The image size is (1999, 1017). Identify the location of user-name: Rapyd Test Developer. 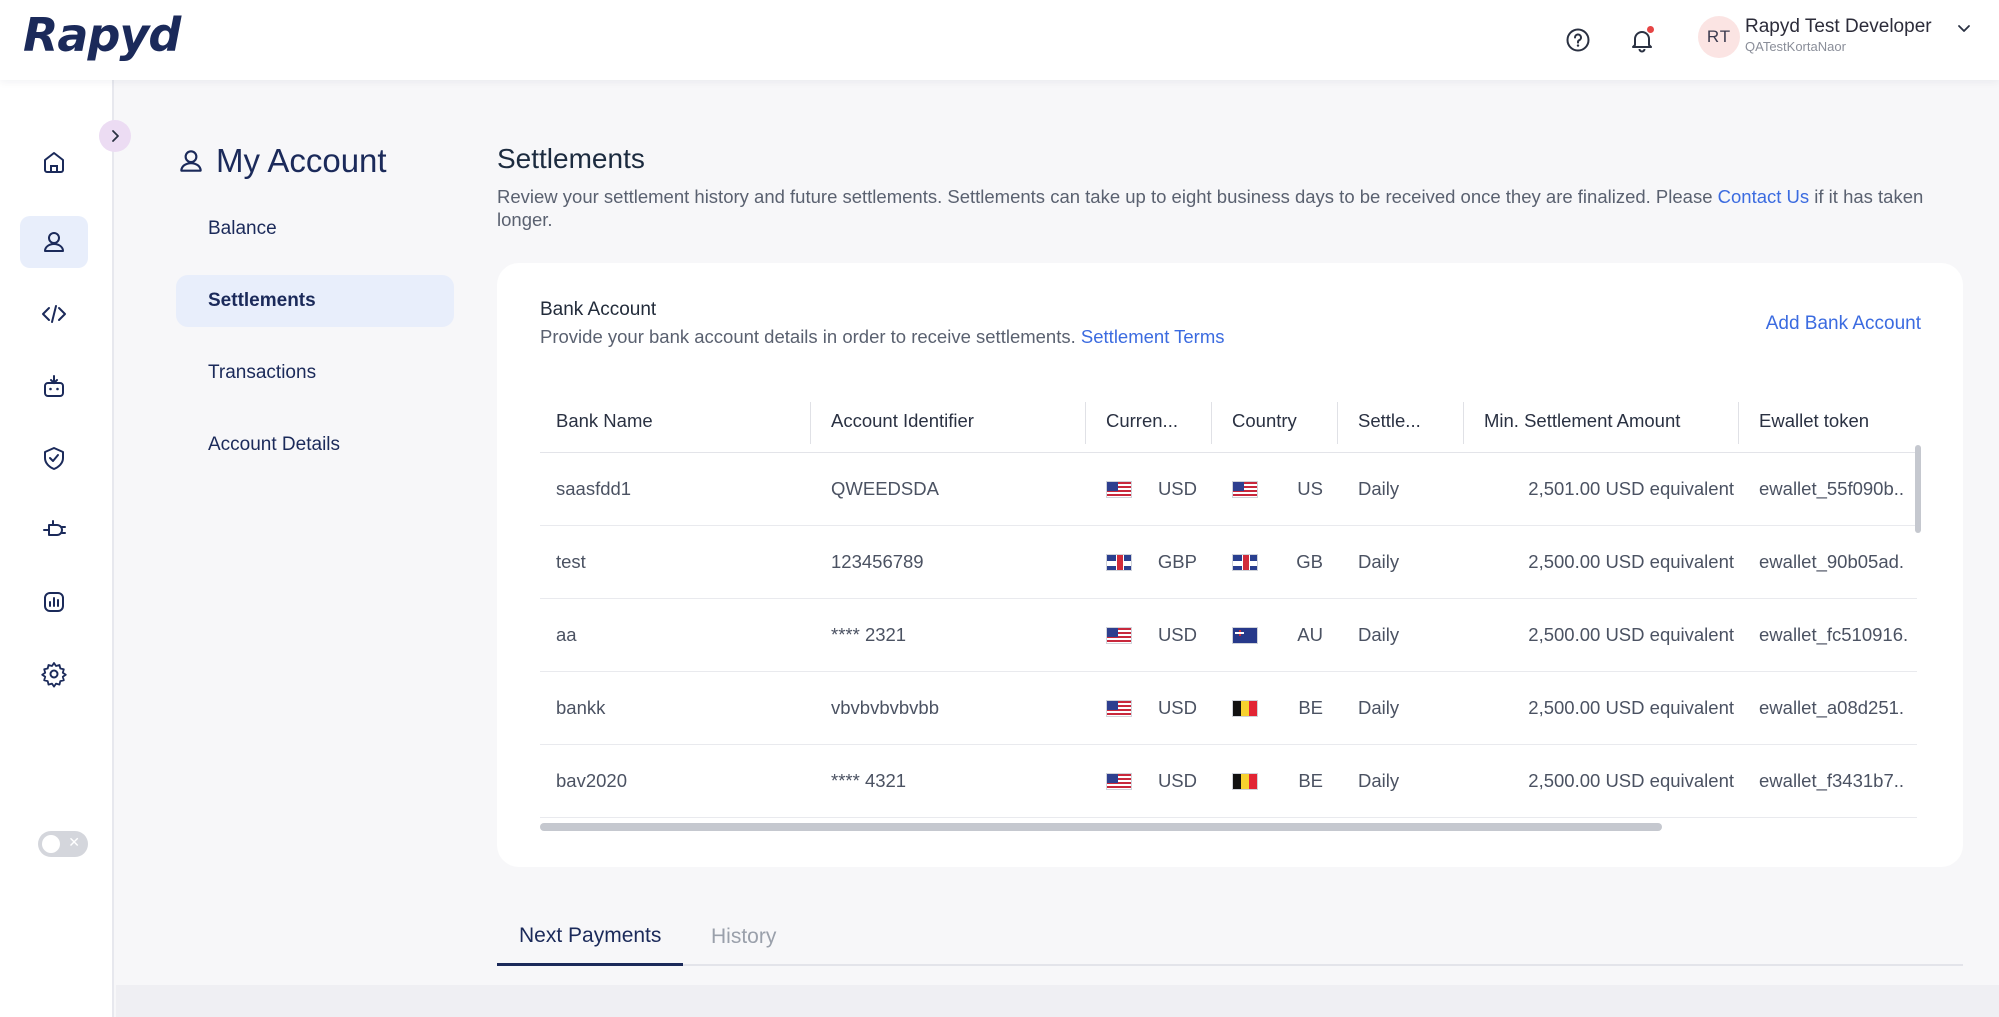
(1838, 27).